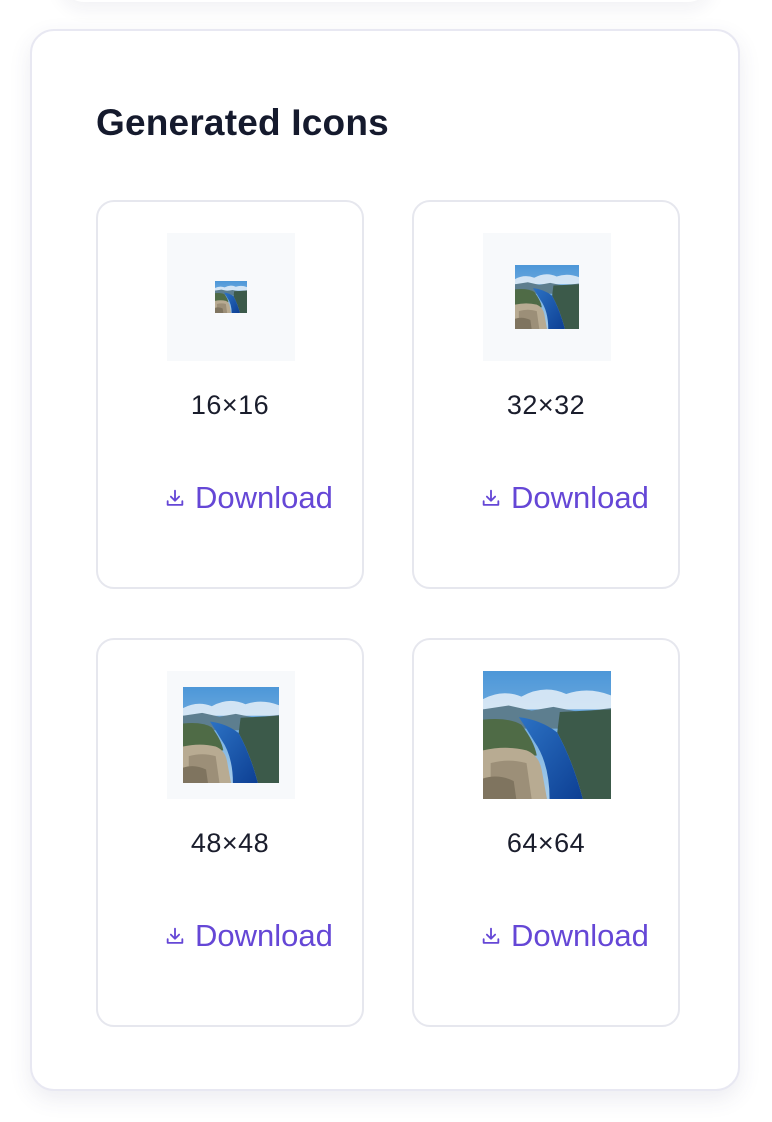 The width and height of the screenshot is (772, 1122). What do you see at coordinates (242, 122) in the screenshot?
I see `panel-title: Generated Icons` at bounding box center [242, 122].